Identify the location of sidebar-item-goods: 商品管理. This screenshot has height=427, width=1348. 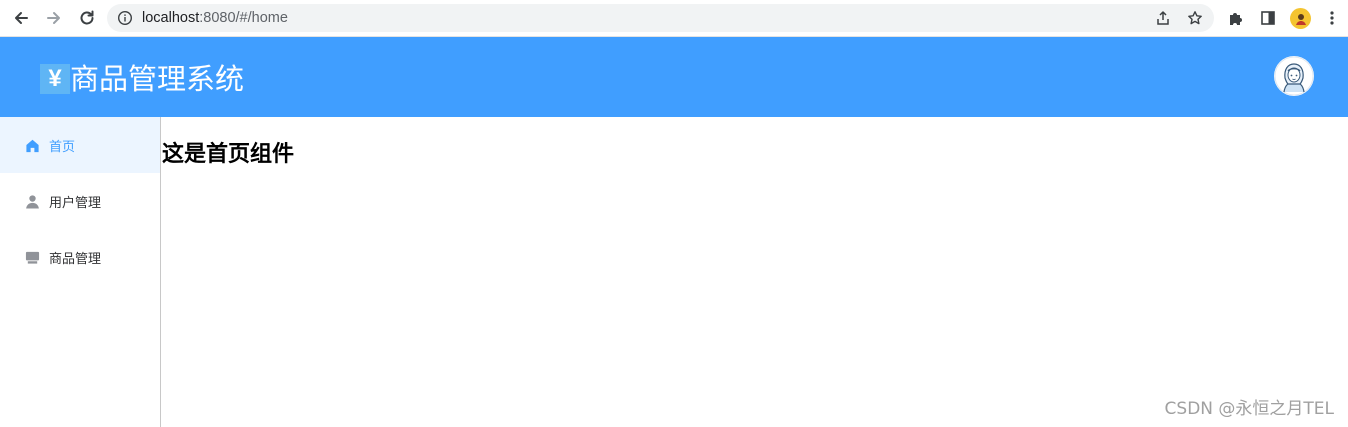
(80, 257).